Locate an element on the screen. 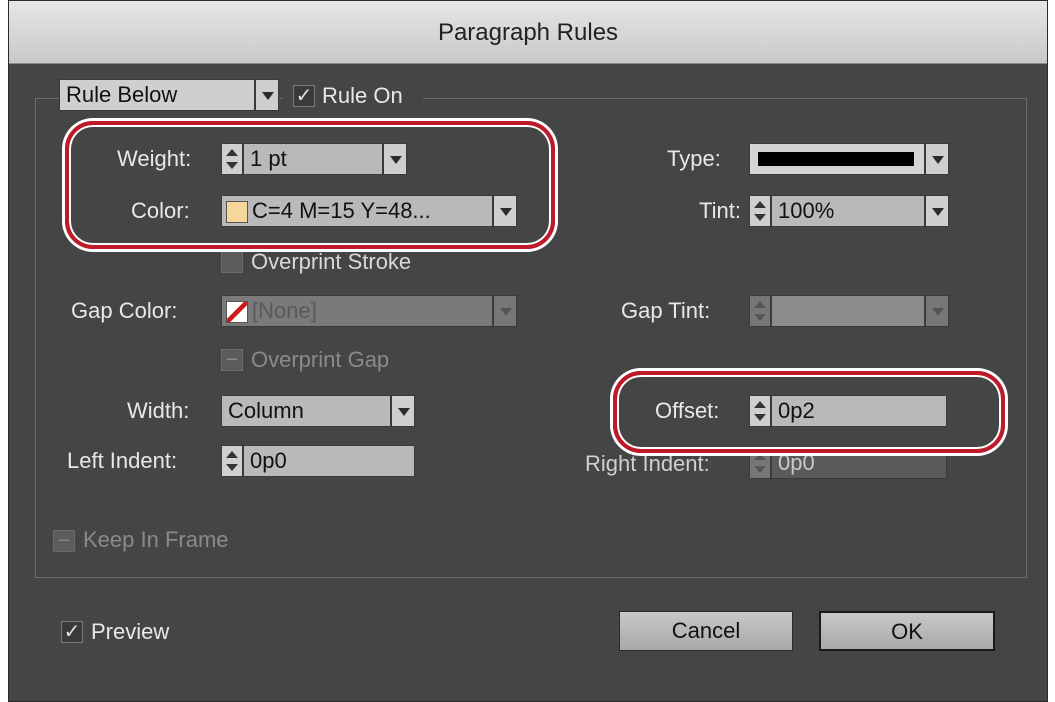 This screenshot has width=1055, height=702. type-select is located at coordinates (837, 159).